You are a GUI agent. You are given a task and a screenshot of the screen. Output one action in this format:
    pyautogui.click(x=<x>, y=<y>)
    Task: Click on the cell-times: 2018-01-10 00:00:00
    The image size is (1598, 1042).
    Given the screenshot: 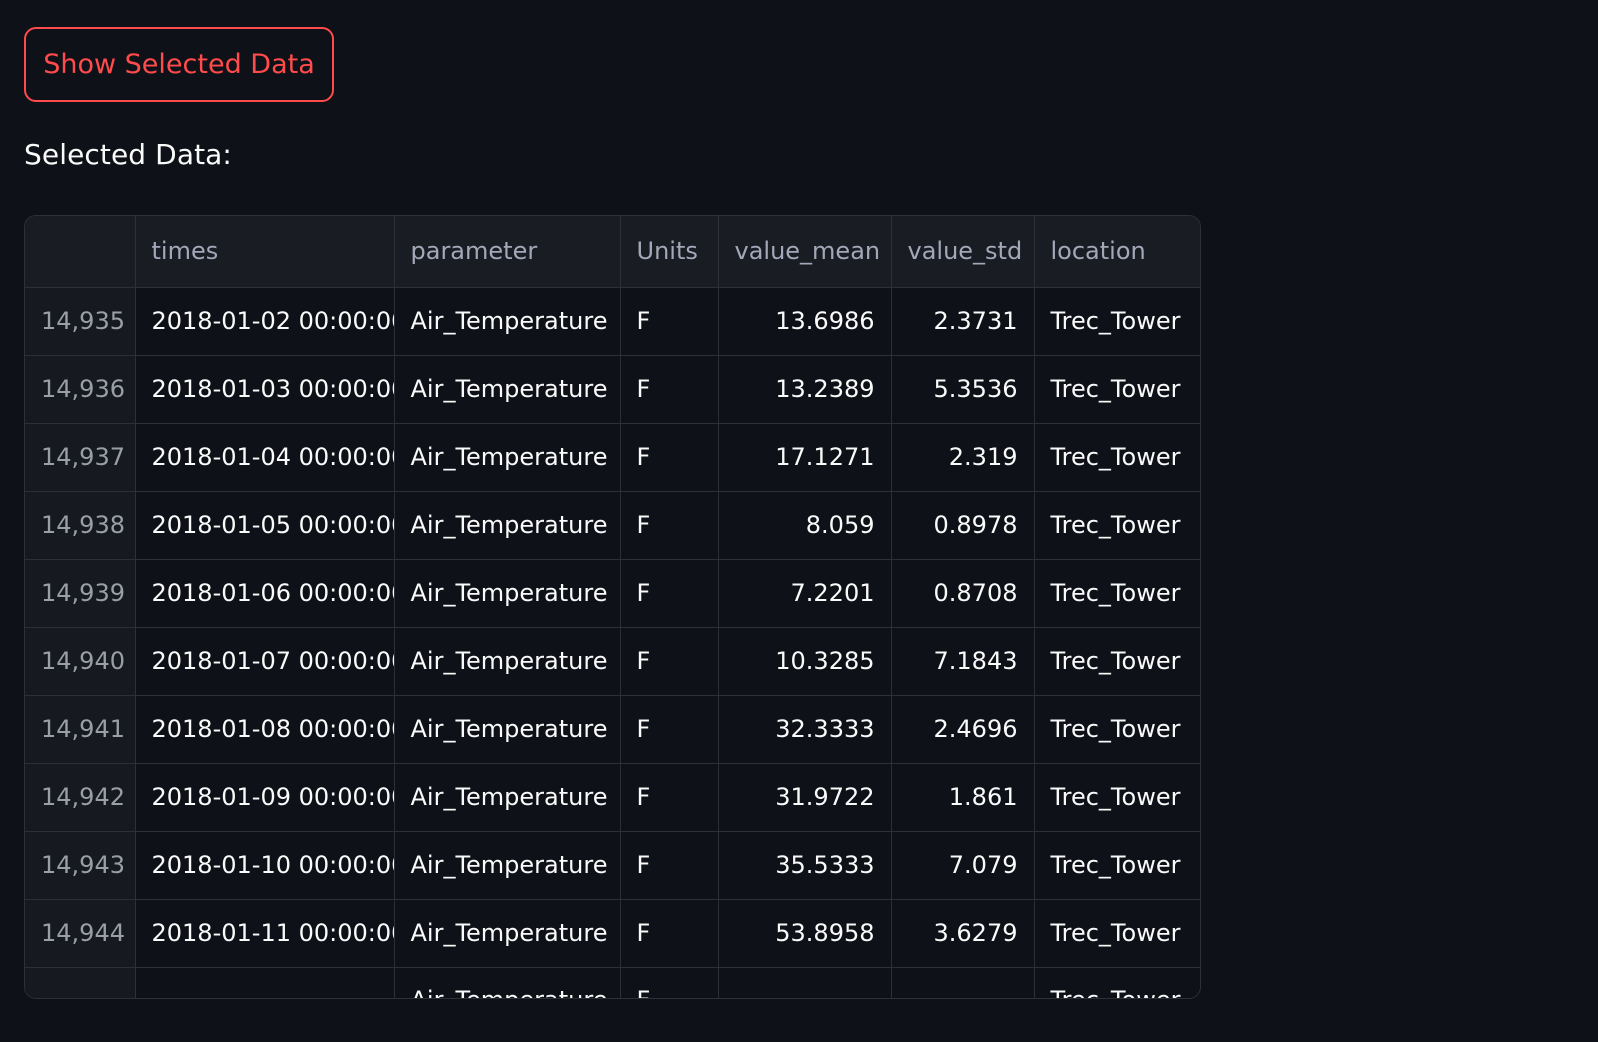 What is the action you would take?
    pyautogui.click(x=265, y=865)
    